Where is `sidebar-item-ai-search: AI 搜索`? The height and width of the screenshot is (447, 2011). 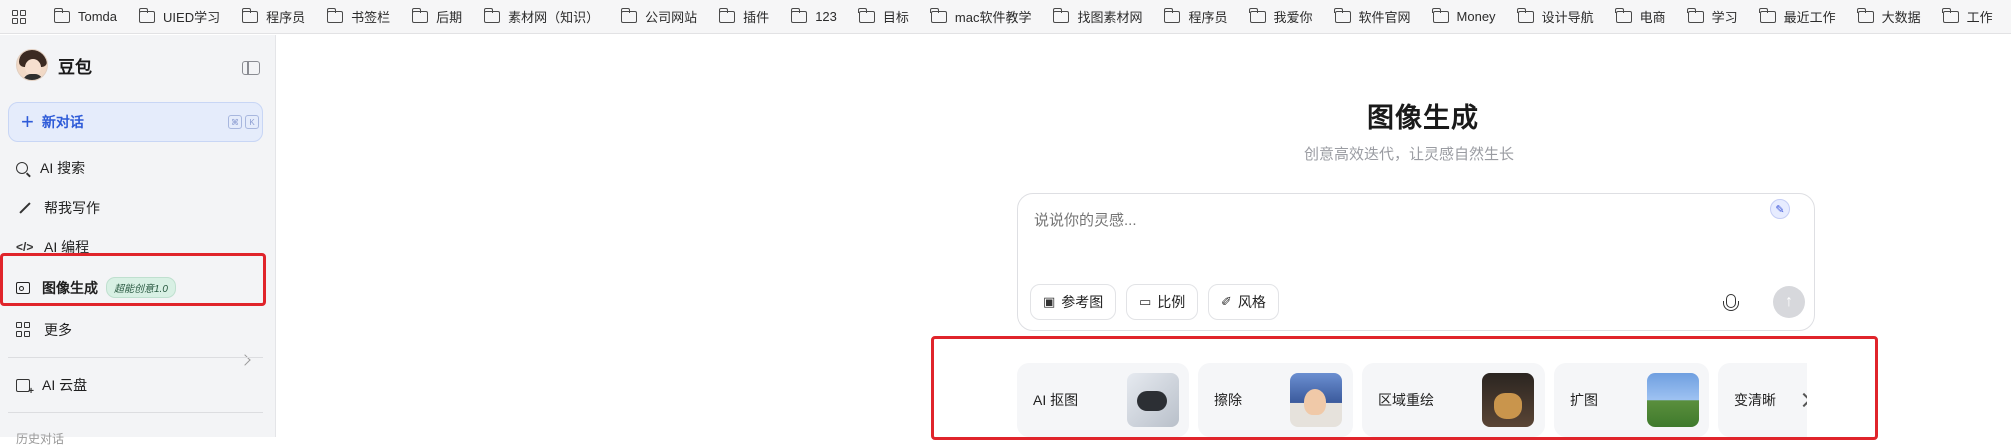
sidebar-item-ai-search: AI 搜索 is located at coordinates (50, 168).